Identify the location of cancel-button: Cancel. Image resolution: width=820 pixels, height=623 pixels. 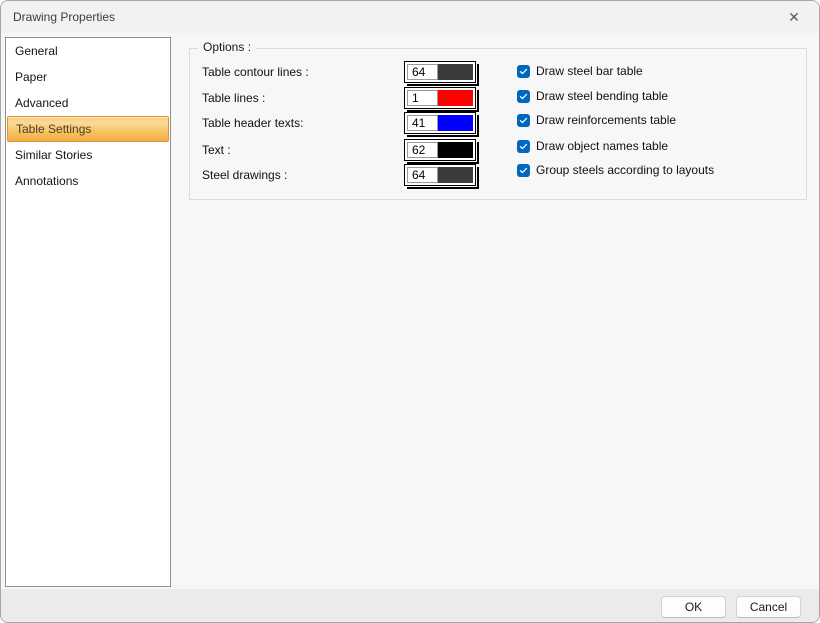
(768, 607).